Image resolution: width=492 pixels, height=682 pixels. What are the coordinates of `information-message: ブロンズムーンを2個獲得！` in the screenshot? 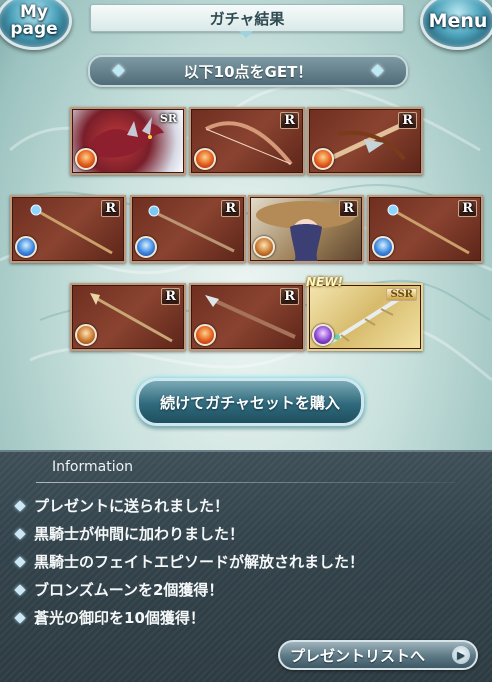 It's located at (189, 590).